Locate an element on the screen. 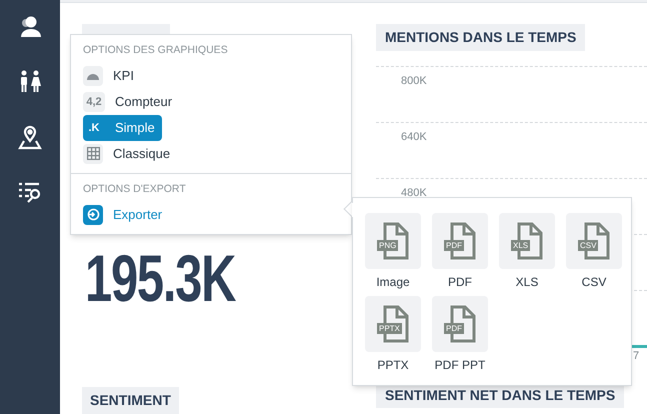  axis-label: 800K is located at coordinates (414, 81).